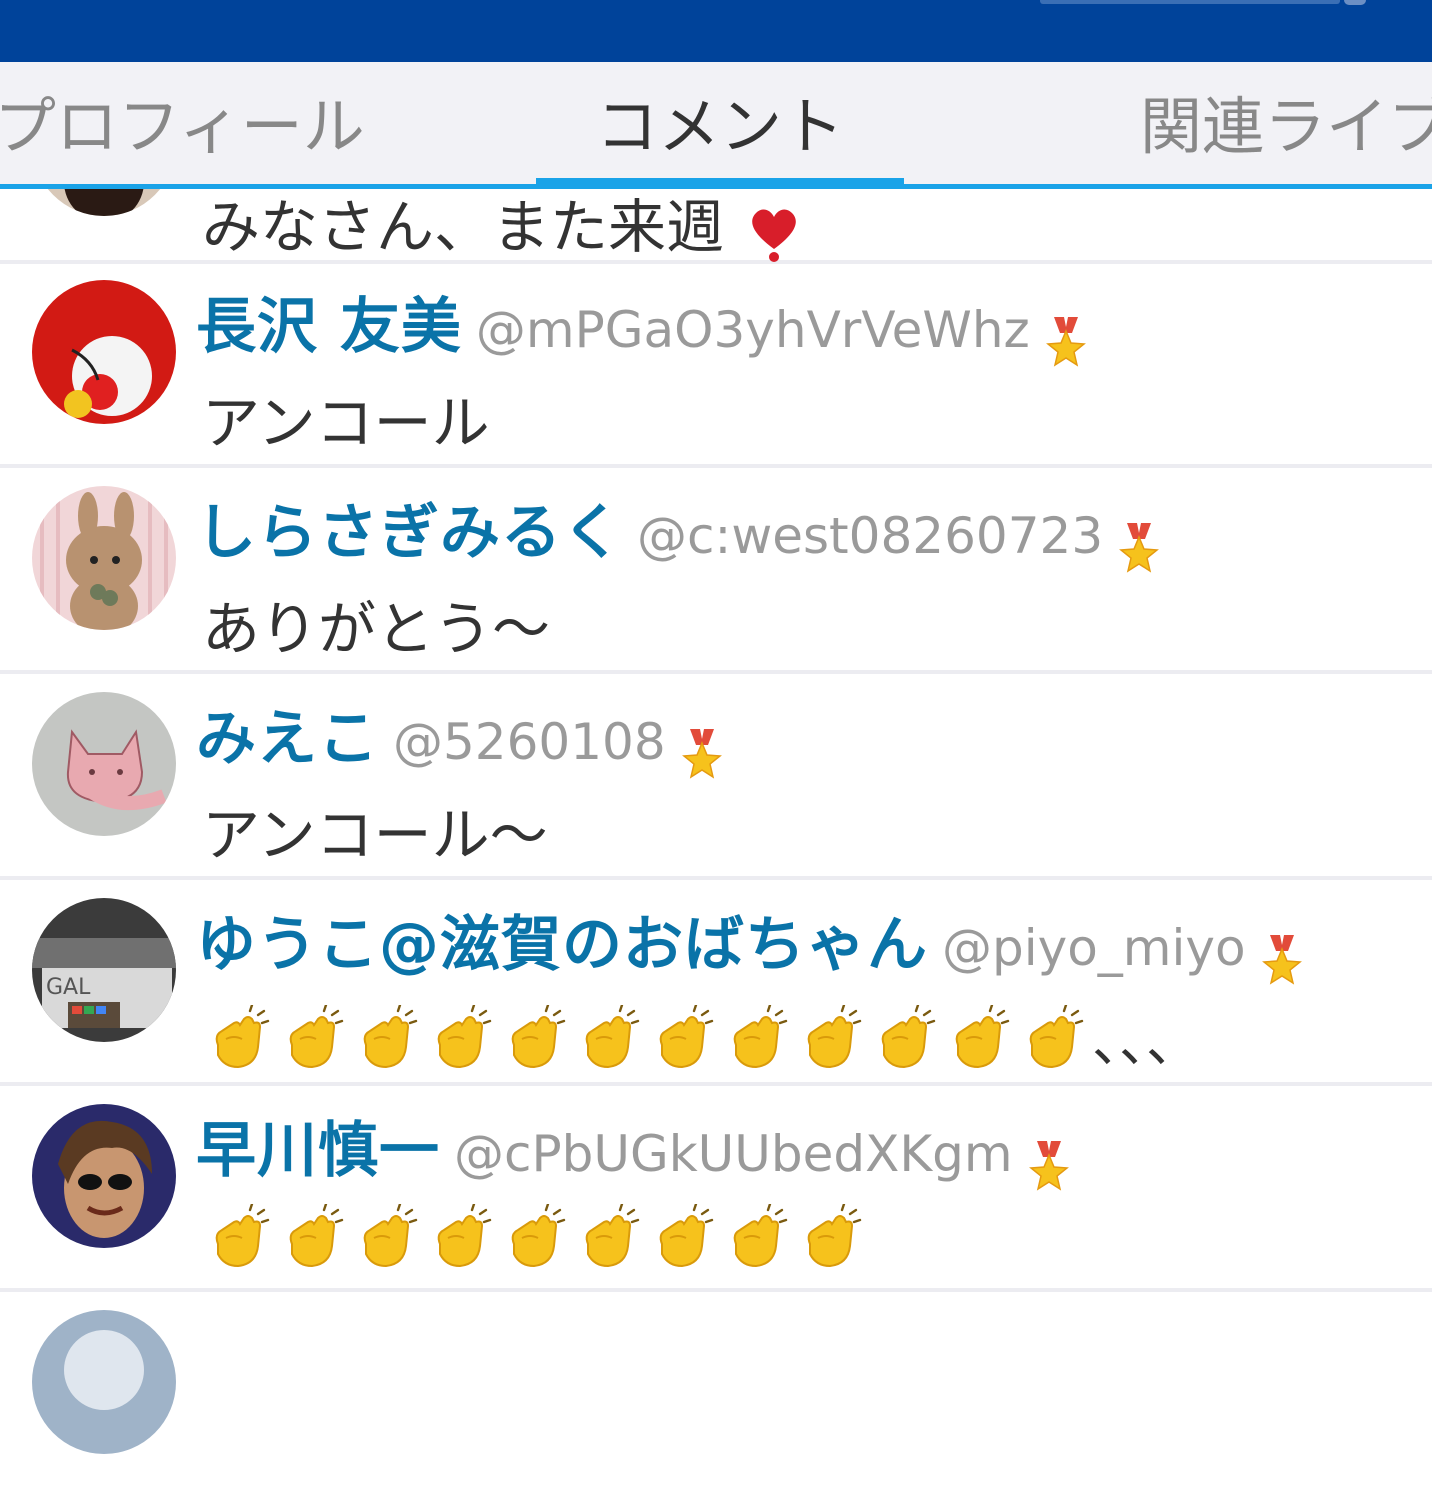  I want to click on comment-item: 長沢 友美 @mPGaO3yhVrVeWhz アンコール, so click(716, 366).